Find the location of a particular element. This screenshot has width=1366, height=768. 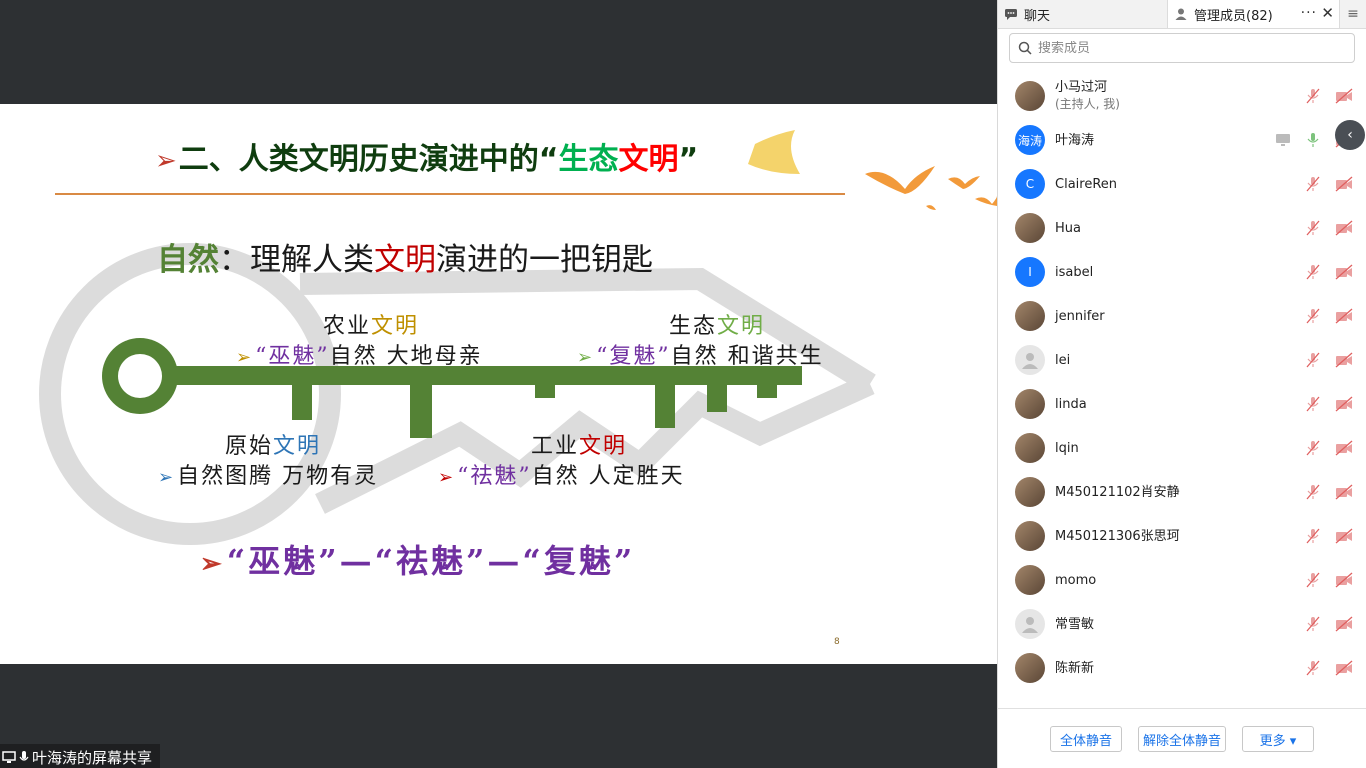

mic-active-icon is located at coordinates (1313, 140).